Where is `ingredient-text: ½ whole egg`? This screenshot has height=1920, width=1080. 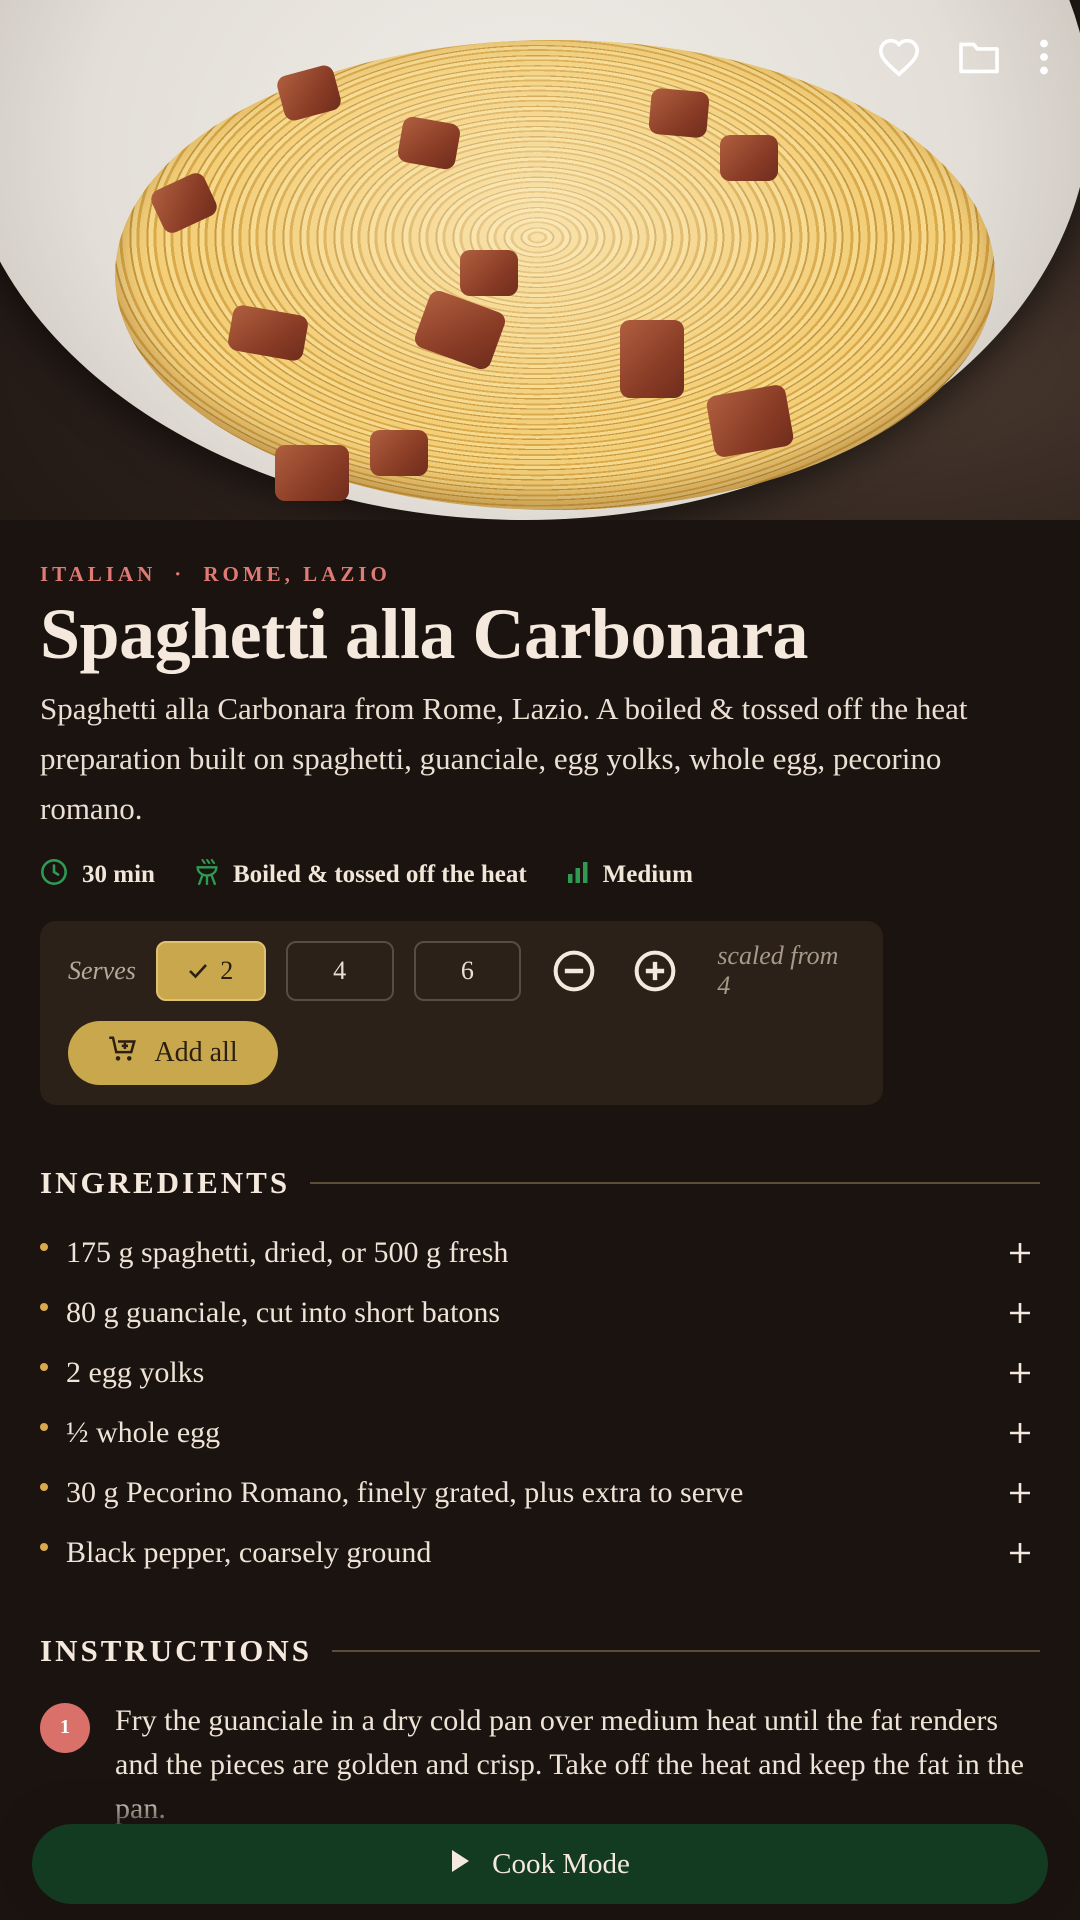
ingredient-text: ½ whole egg is located at coordinates (143, 1432).